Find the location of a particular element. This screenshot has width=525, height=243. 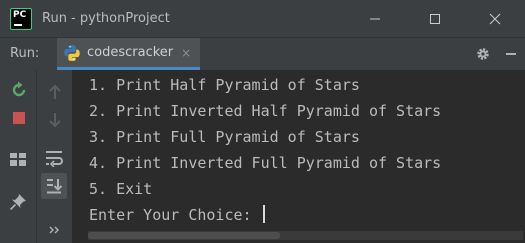

next-occurrence-button is located at coordinates (55, 120).